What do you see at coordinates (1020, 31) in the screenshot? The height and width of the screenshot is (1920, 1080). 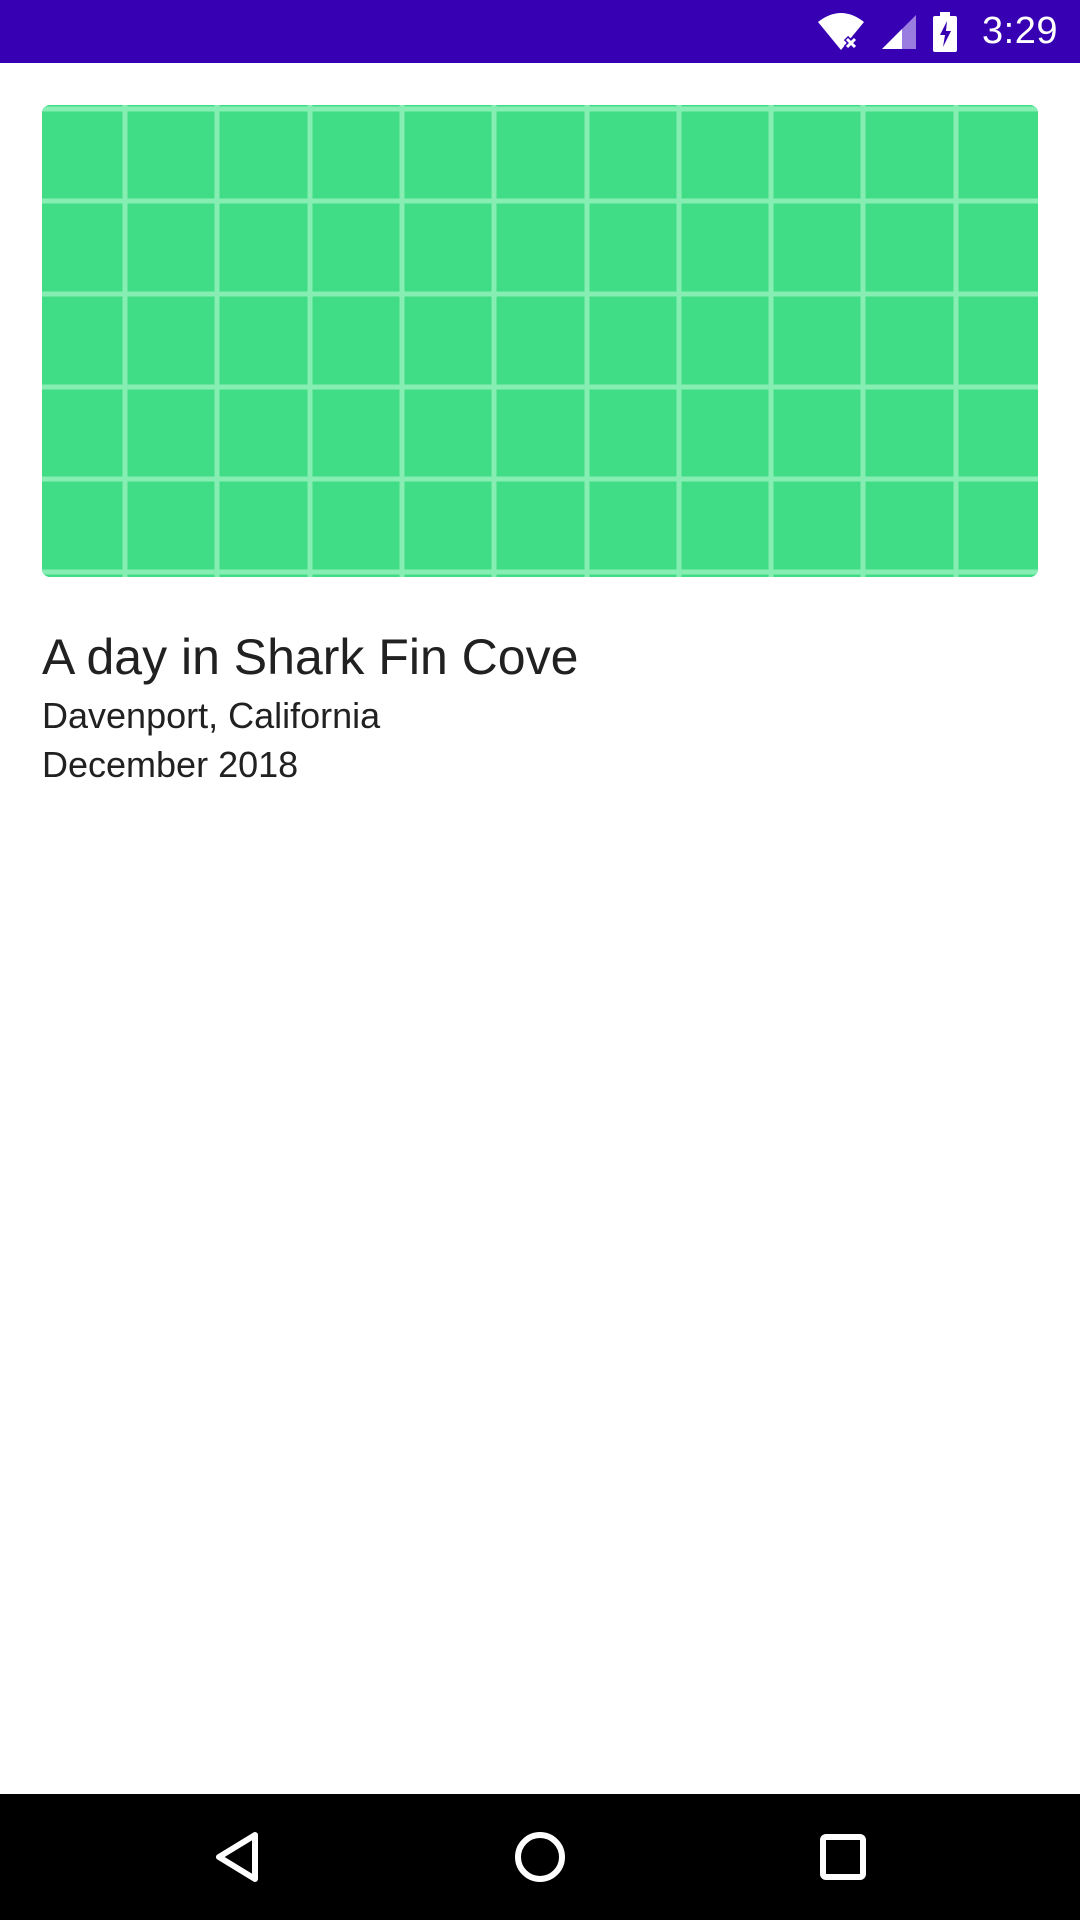 I see `status-time: 3:29` at bounding box center [1020, 31].